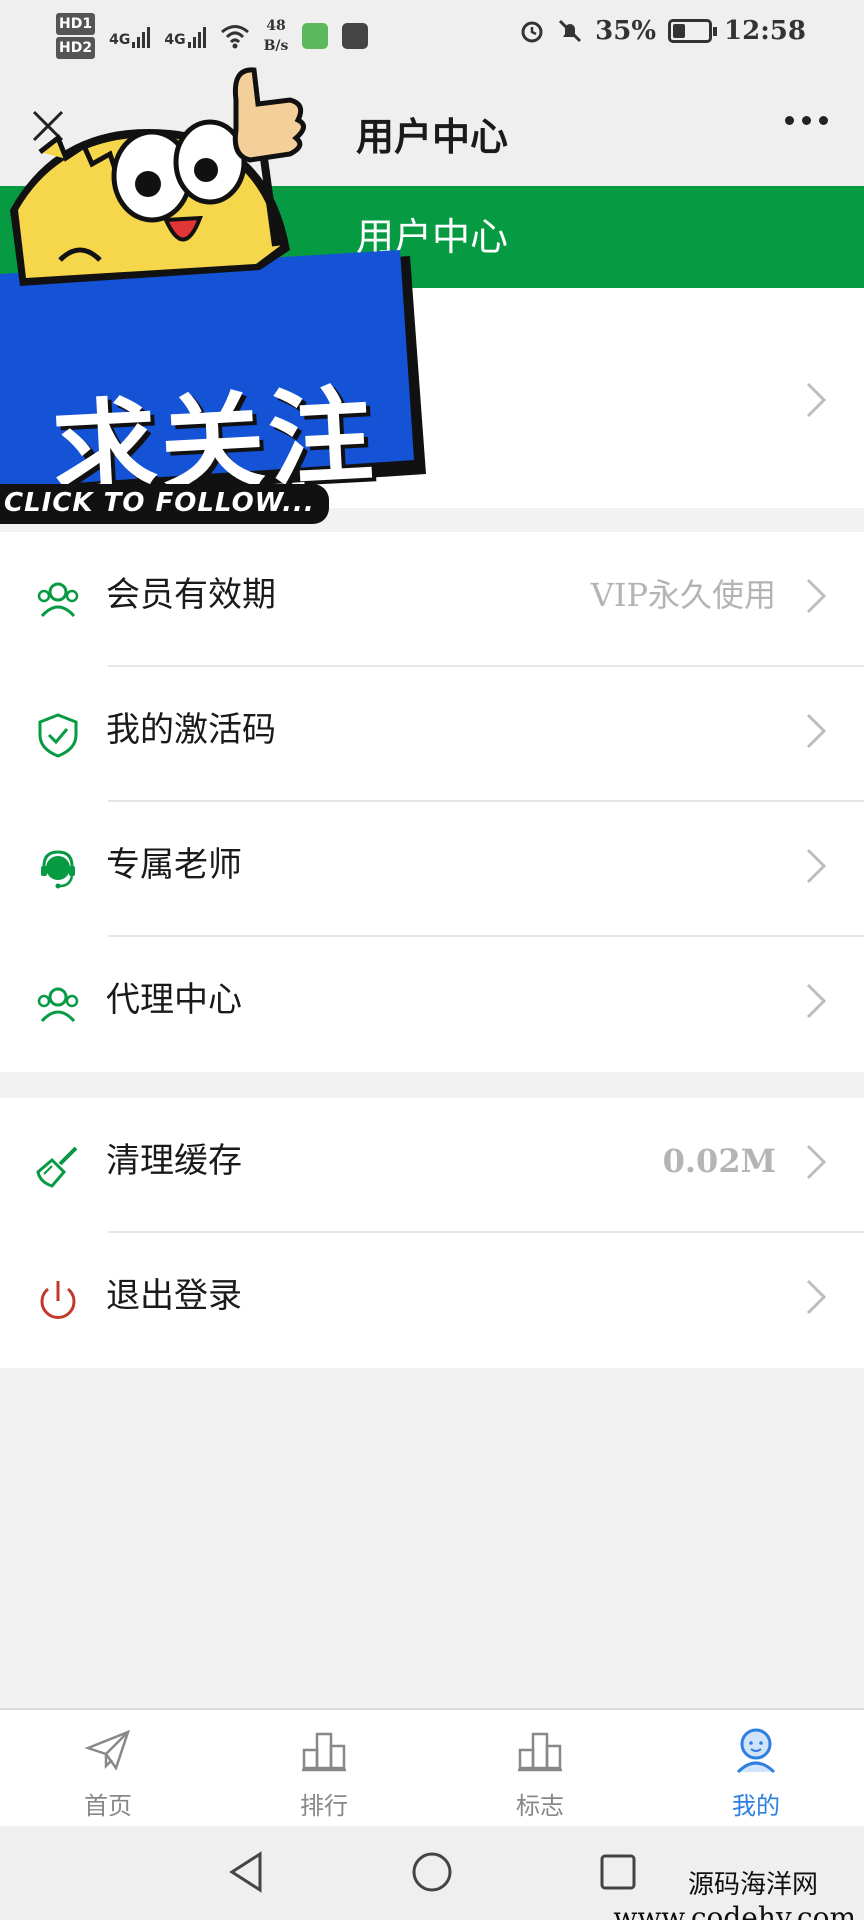 This screenshot has height=1920, width=864. I want to click on paper-plane-icon, so click(107, 1750).